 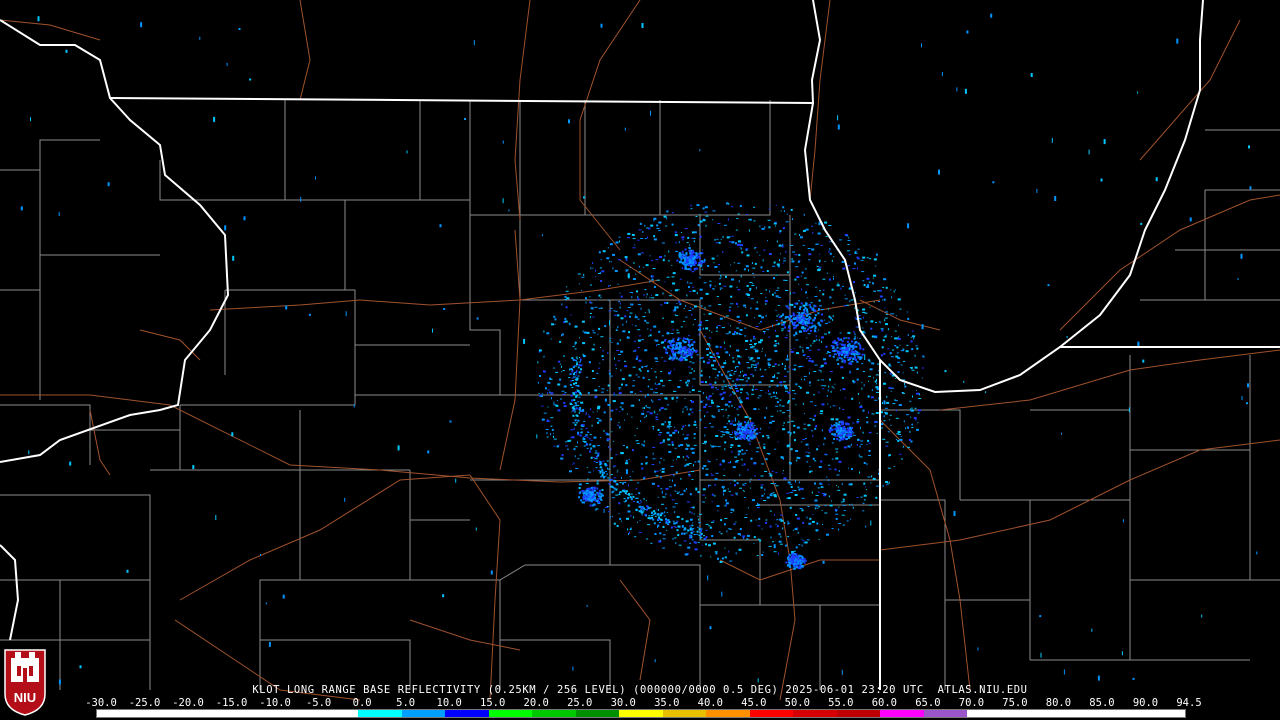 What do you see at coordinates (115, 241) in the screenshot?
I see `state-border-line` at bounding box center [115, 241].